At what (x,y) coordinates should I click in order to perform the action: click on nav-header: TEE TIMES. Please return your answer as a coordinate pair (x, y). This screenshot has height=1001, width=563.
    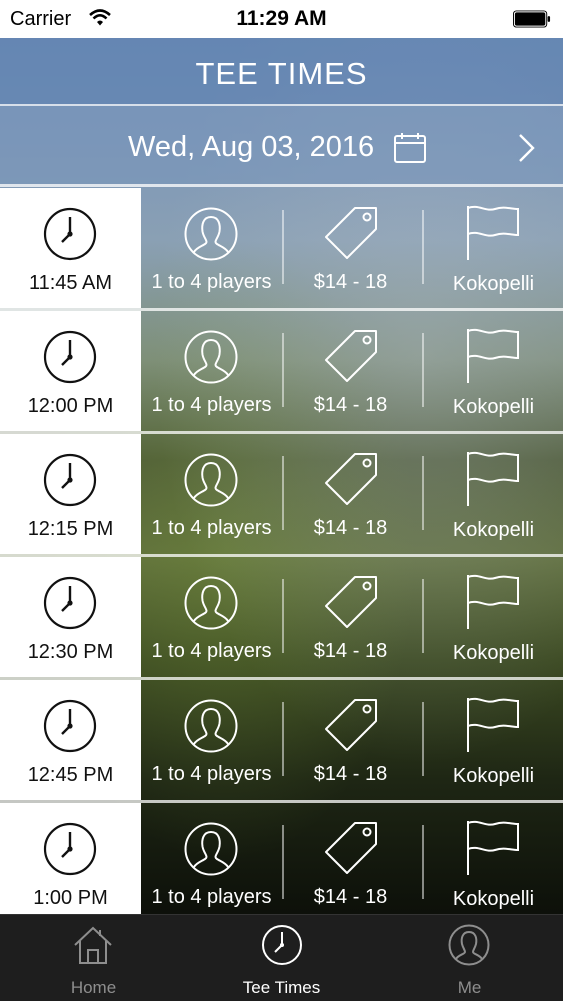
    Looking at the image, I should click on (281, 71).